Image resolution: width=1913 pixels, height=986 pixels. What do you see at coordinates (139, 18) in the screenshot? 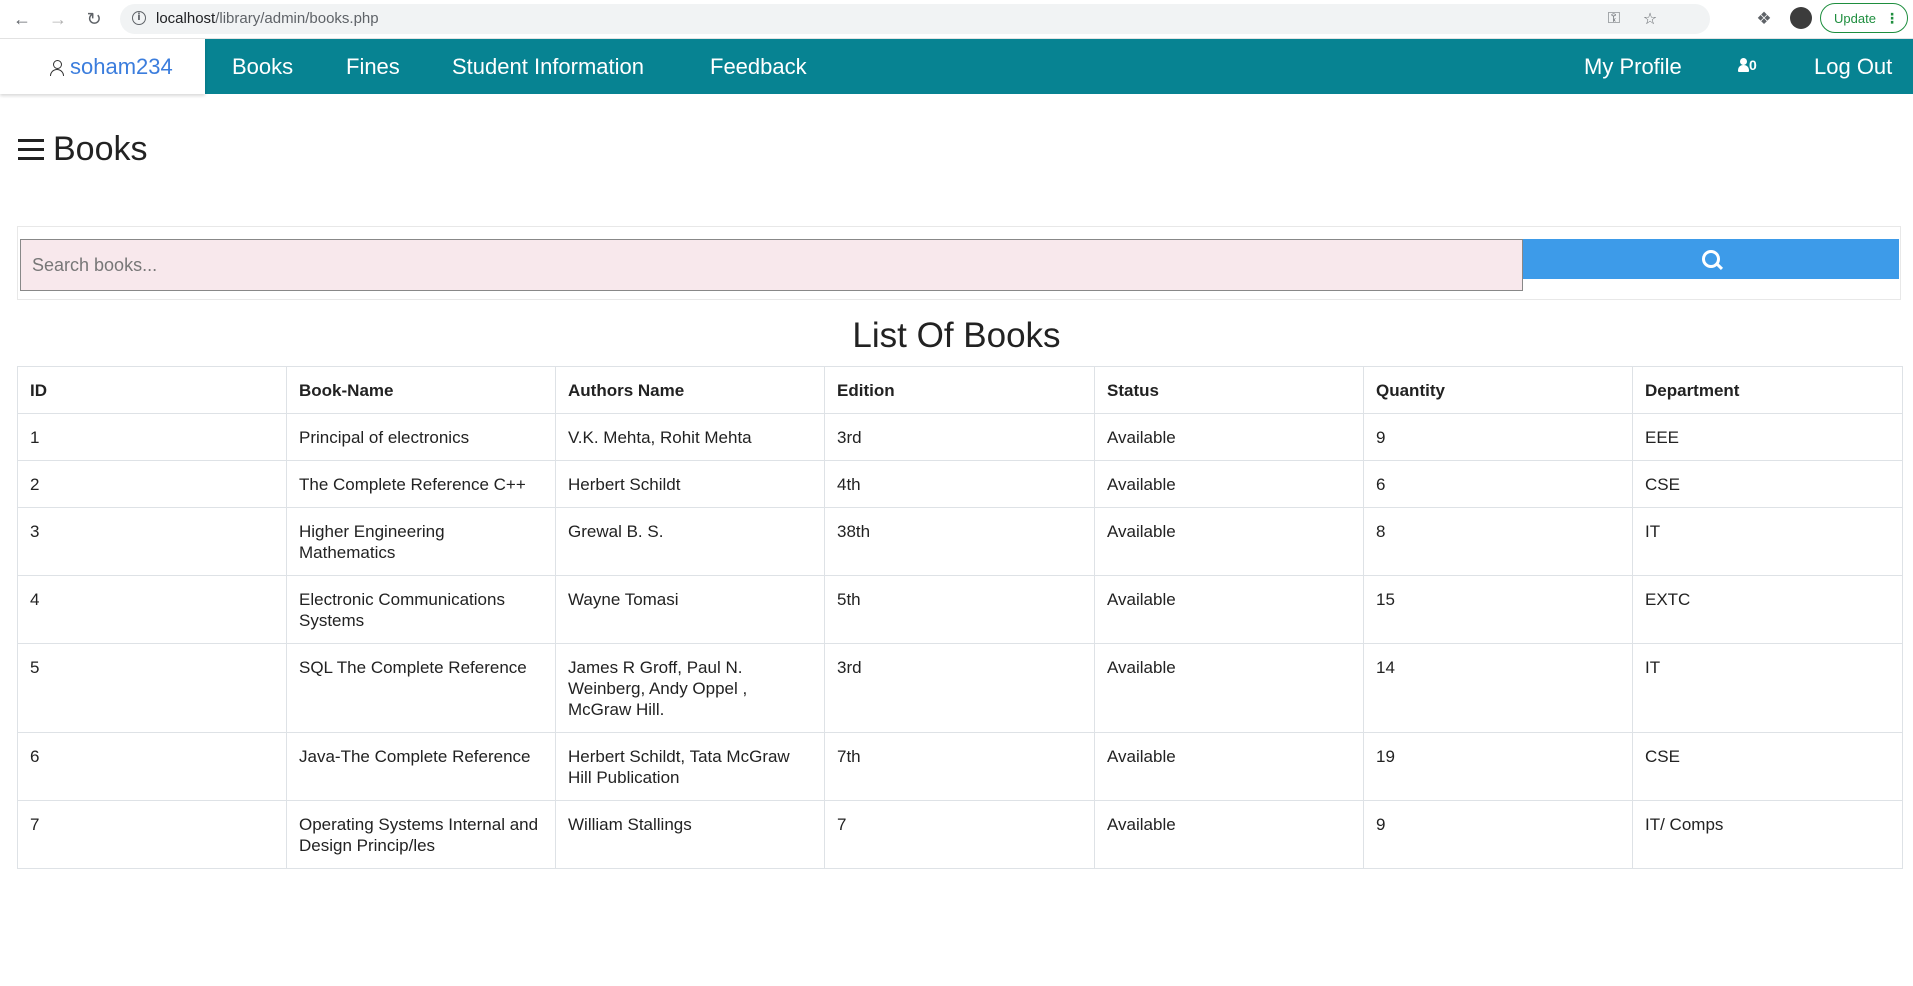
I see `site-info-icon: i` at bounding box center [139, 18].